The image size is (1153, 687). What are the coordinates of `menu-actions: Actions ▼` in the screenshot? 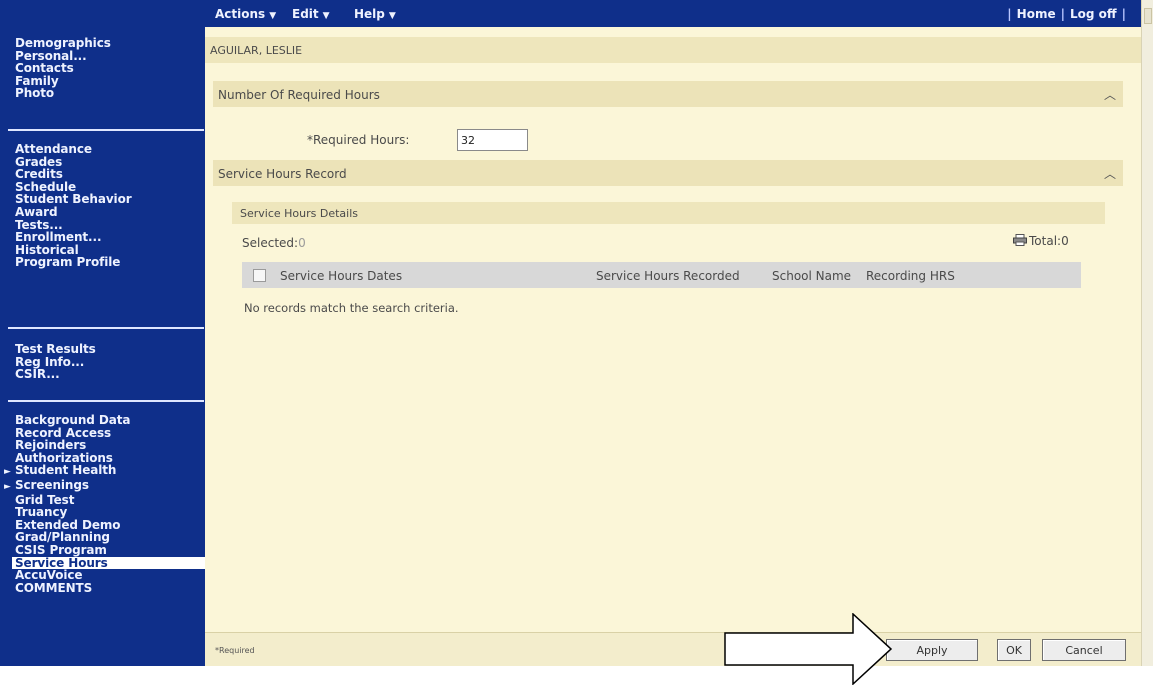 It's located at (245, 14).